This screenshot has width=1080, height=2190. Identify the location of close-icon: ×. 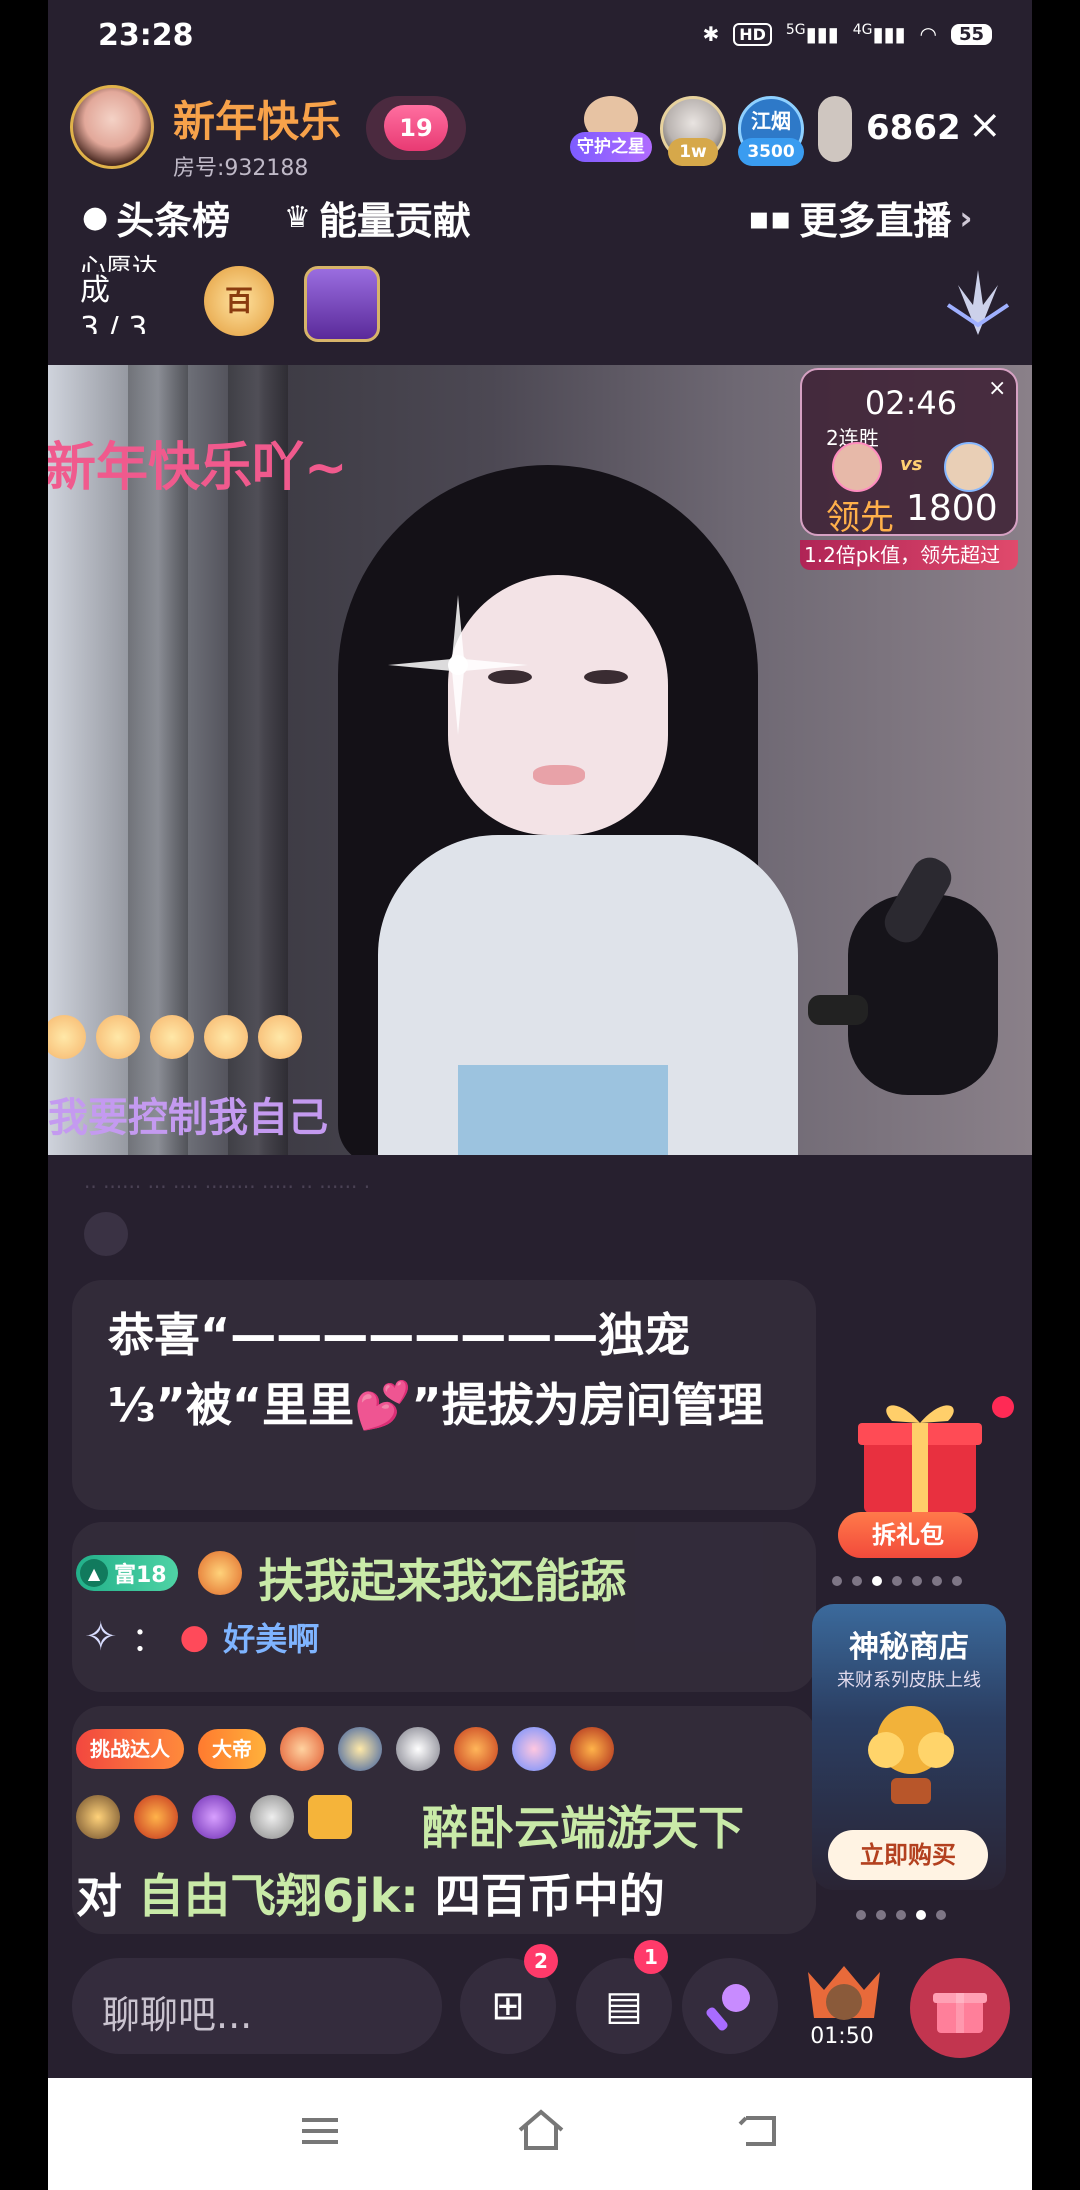
(985, 125).